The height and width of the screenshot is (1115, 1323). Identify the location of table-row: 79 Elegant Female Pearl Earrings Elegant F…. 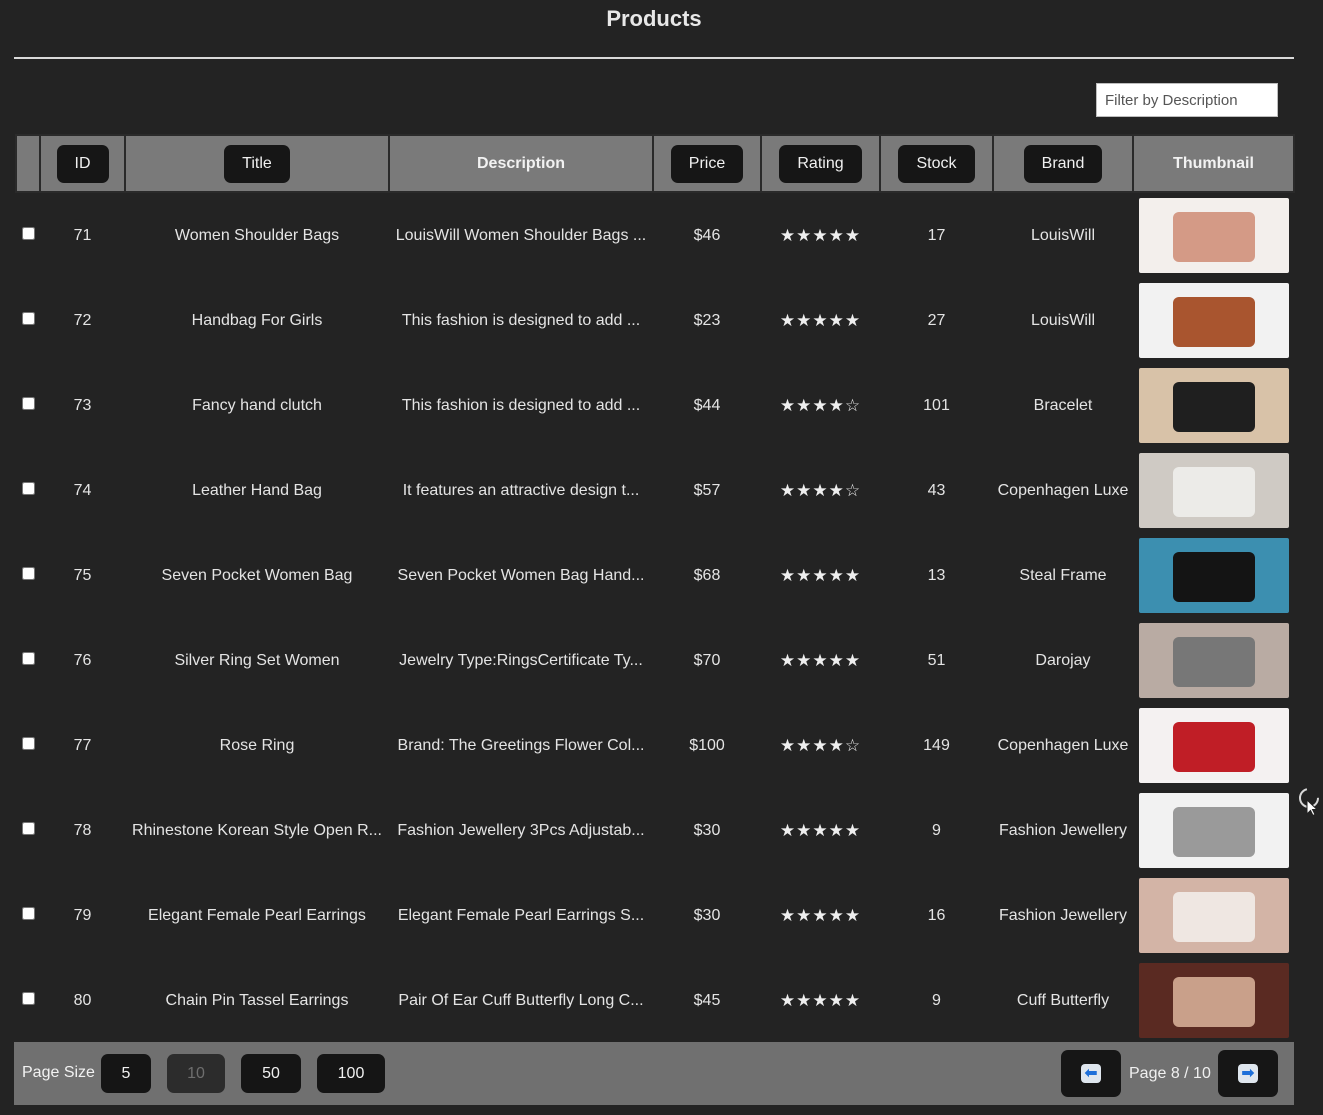
(655, 915).